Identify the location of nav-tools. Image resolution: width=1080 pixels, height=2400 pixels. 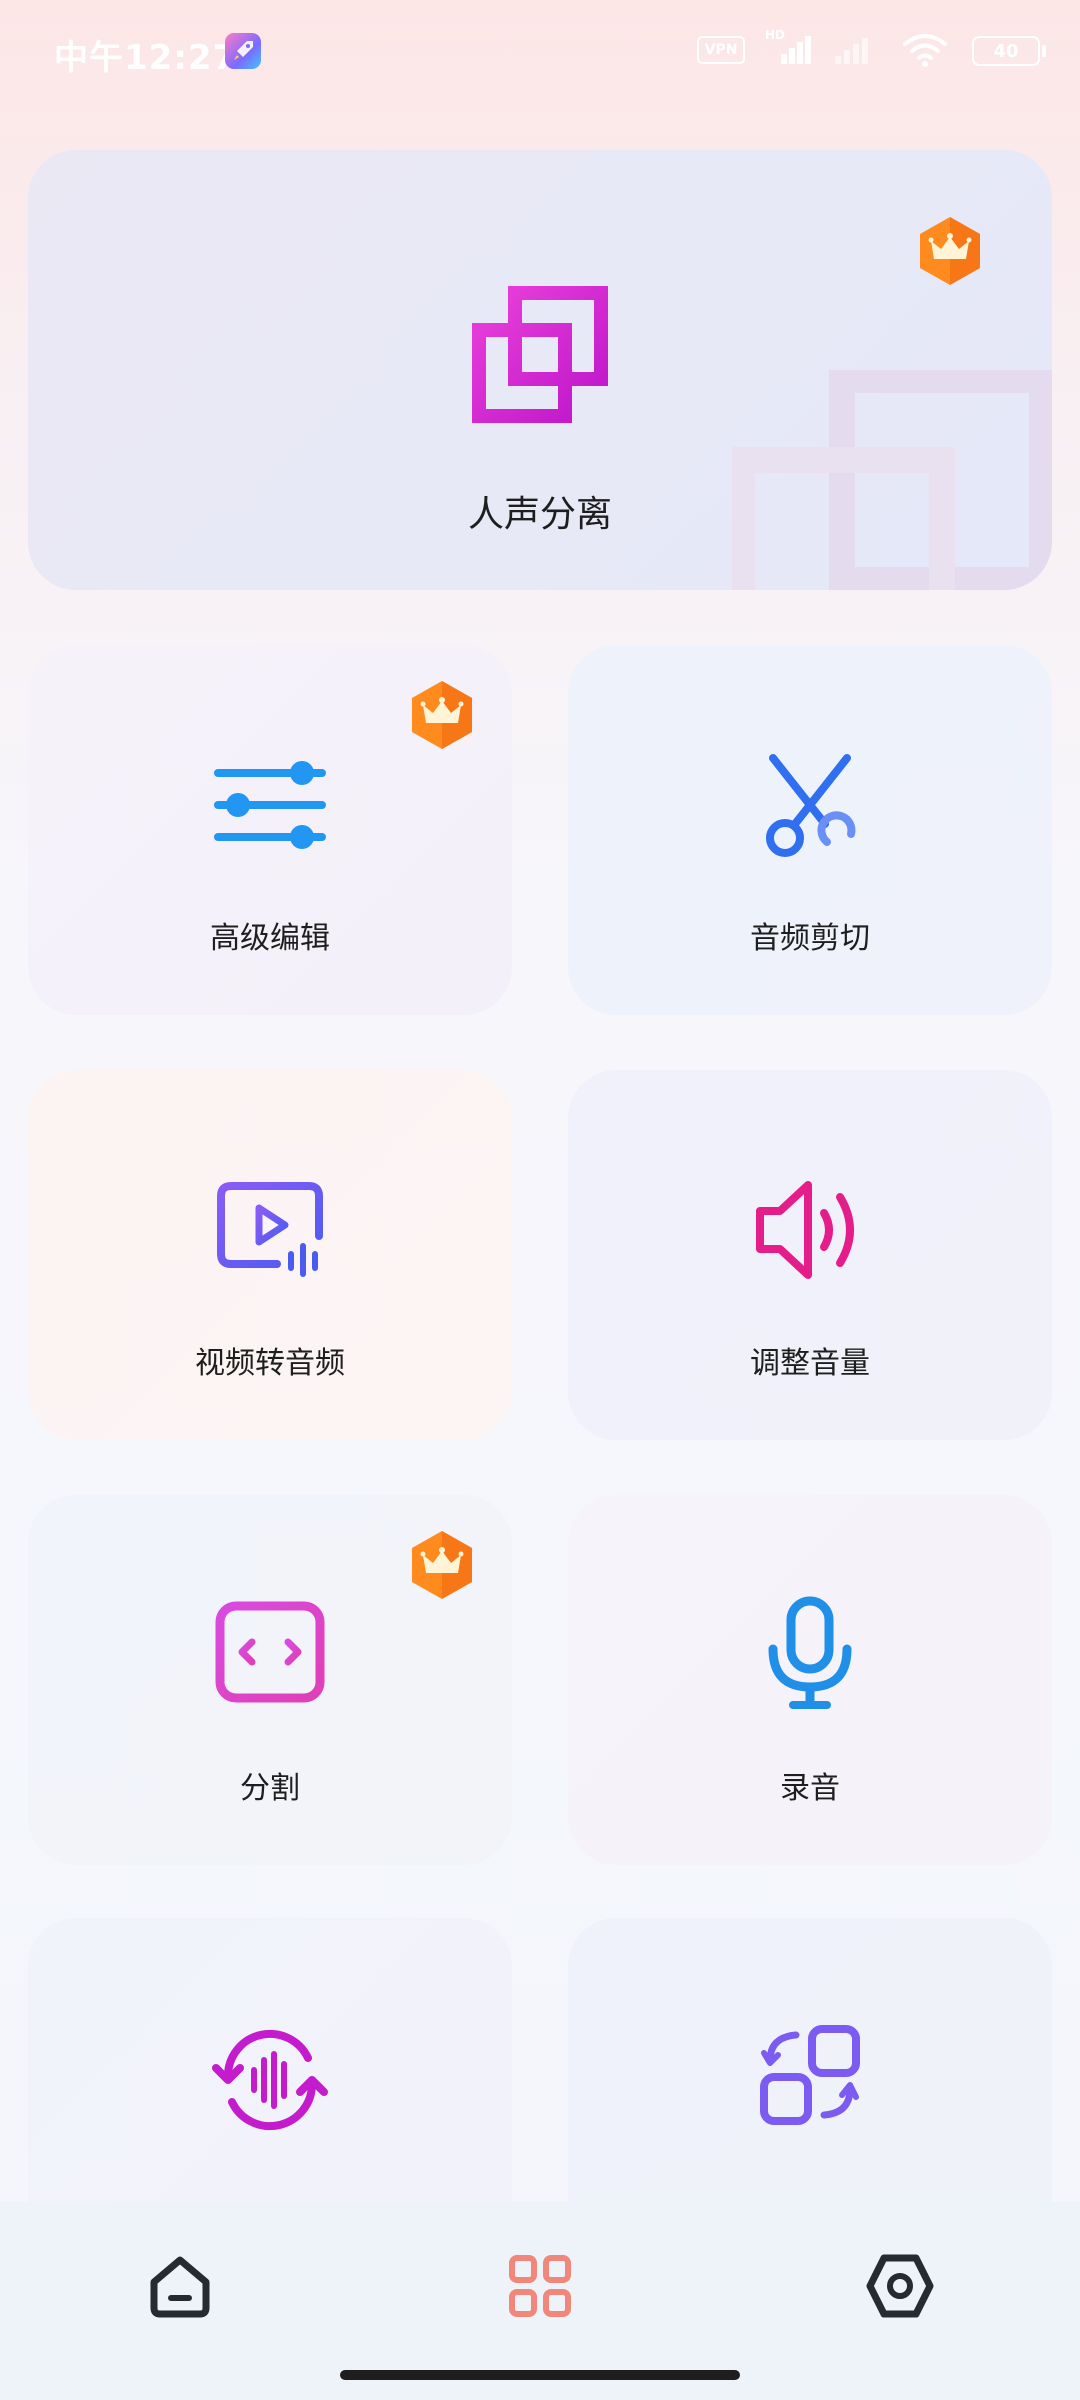
(540, 2286).